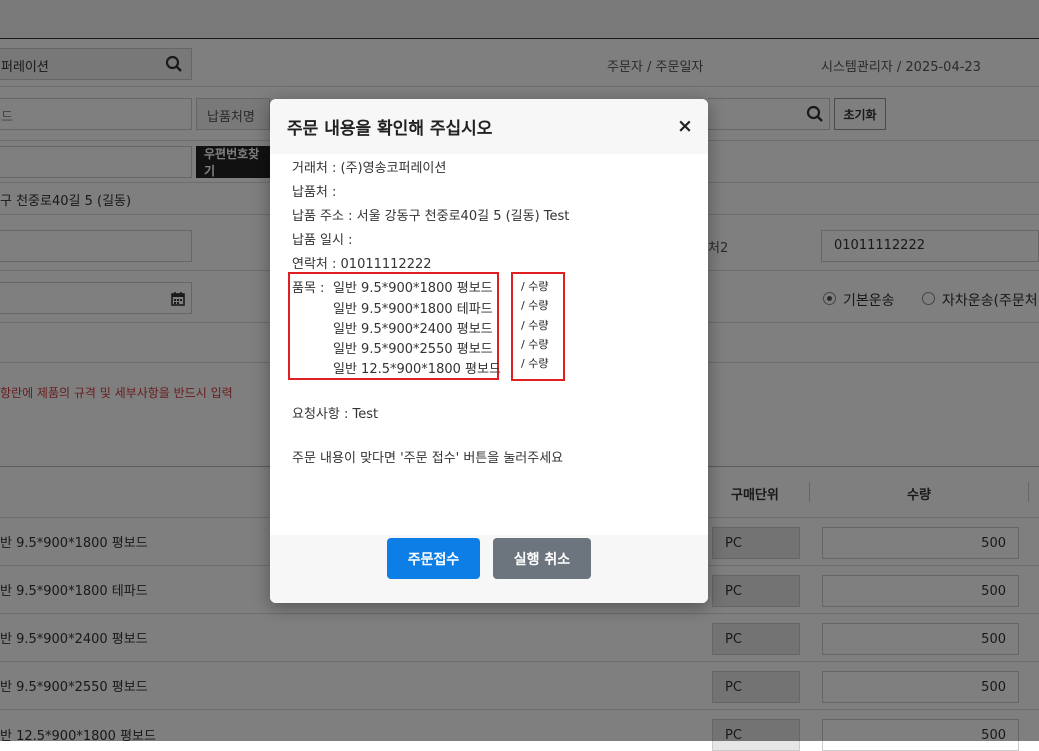  Describe the element at coordinates (685, 126) in the screenshot. I see `close-icon: ×` at that location.